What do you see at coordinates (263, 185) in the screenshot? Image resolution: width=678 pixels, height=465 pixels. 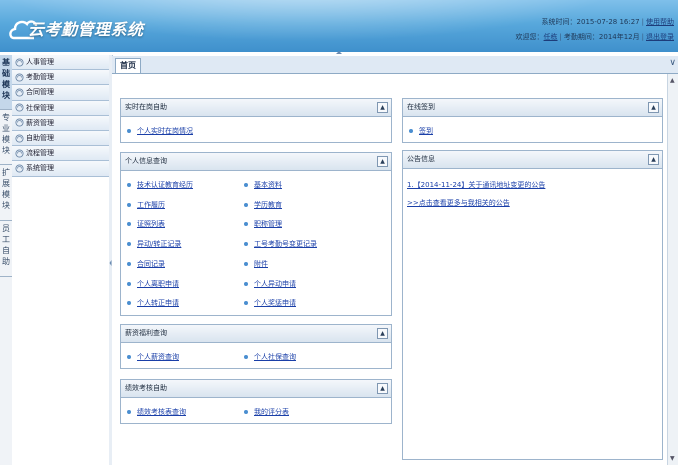 I see `link-basic-info: 基本资料` at bounding box center [263, 185].